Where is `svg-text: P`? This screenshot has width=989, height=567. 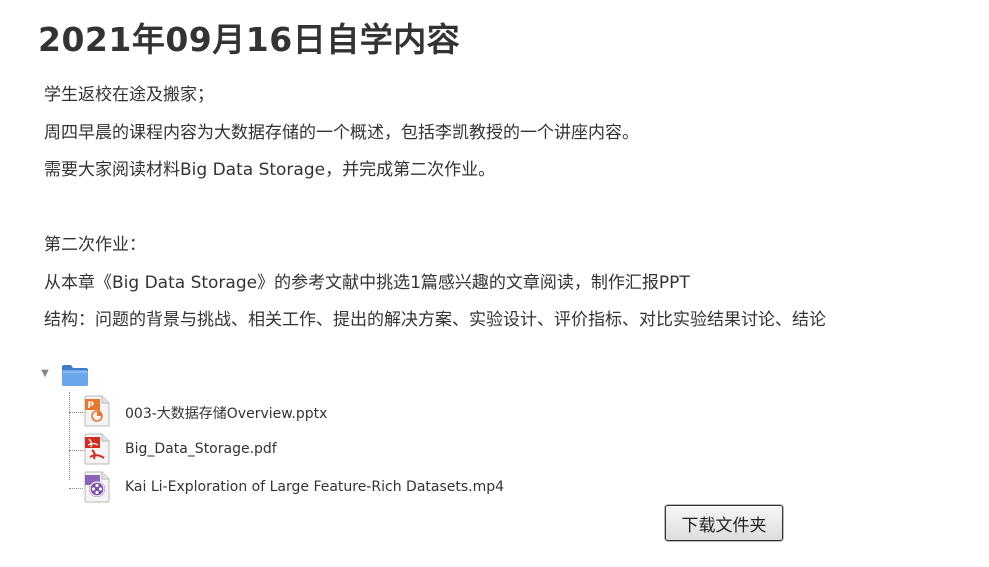 svg-text: P is located at coordinates (91, 406).